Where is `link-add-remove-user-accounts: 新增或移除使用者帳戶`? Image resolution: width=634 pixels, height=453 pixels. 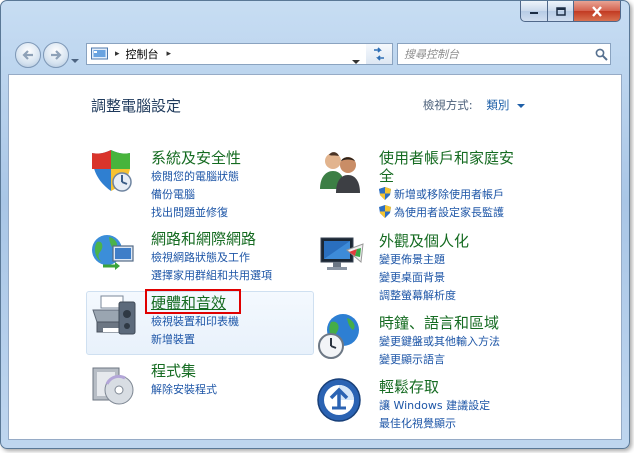
link-add-remove-user-accounts: 新增或移除使用者帳戶 is located at coordinates (441, 194).